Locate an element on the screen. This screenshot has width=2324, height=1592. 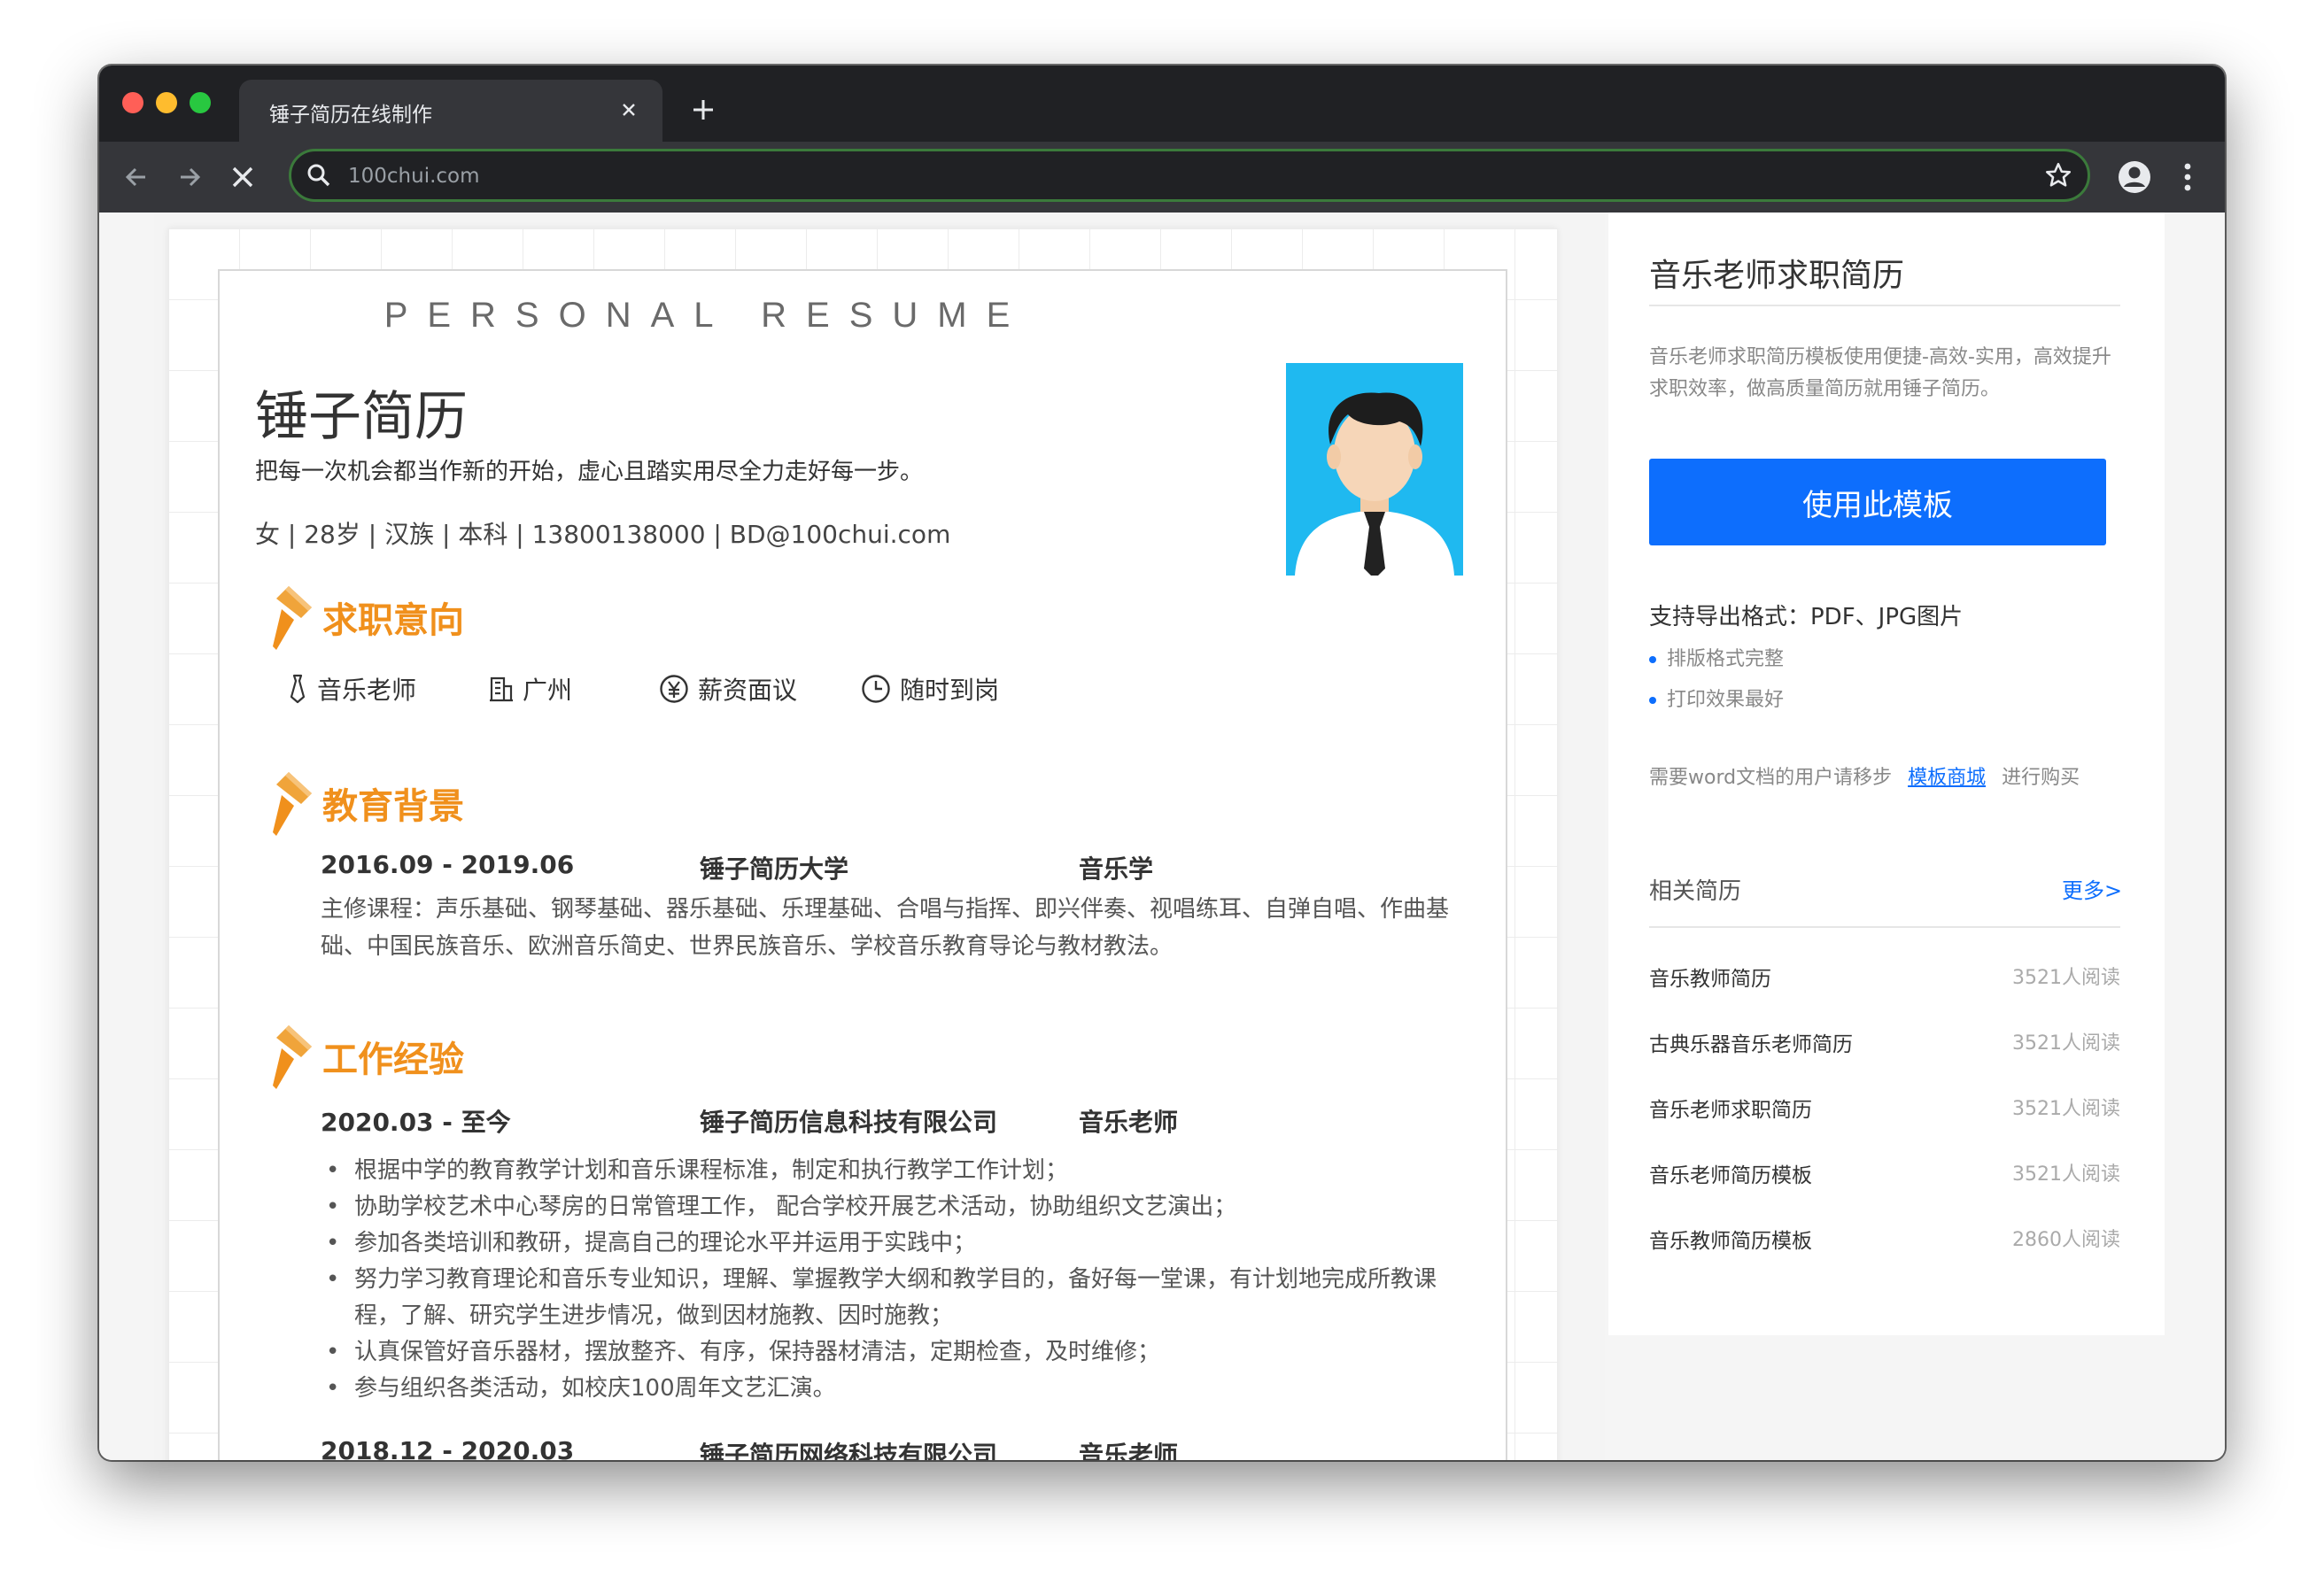
related-resume-link: 音乐教师简历 is located at coordinates (1710, 977).